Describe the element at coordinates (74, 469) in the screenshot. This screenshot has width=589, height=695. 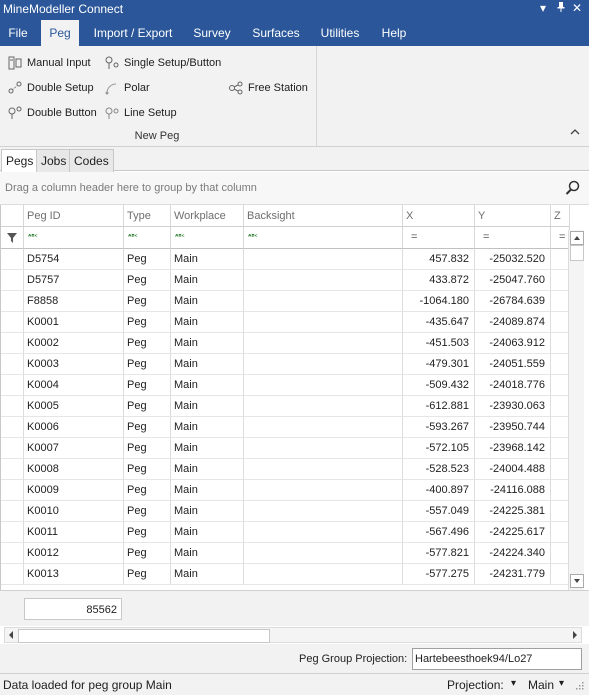
I see `cell-peg-id: K0008` at that location.